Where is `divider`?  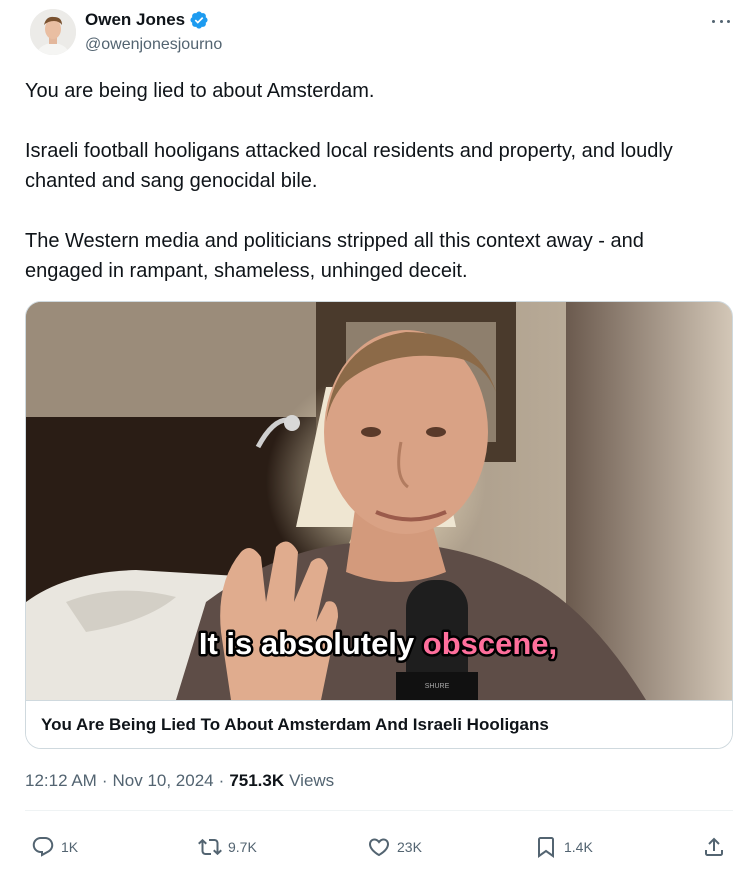
divider is located at coordinates (379, 810).